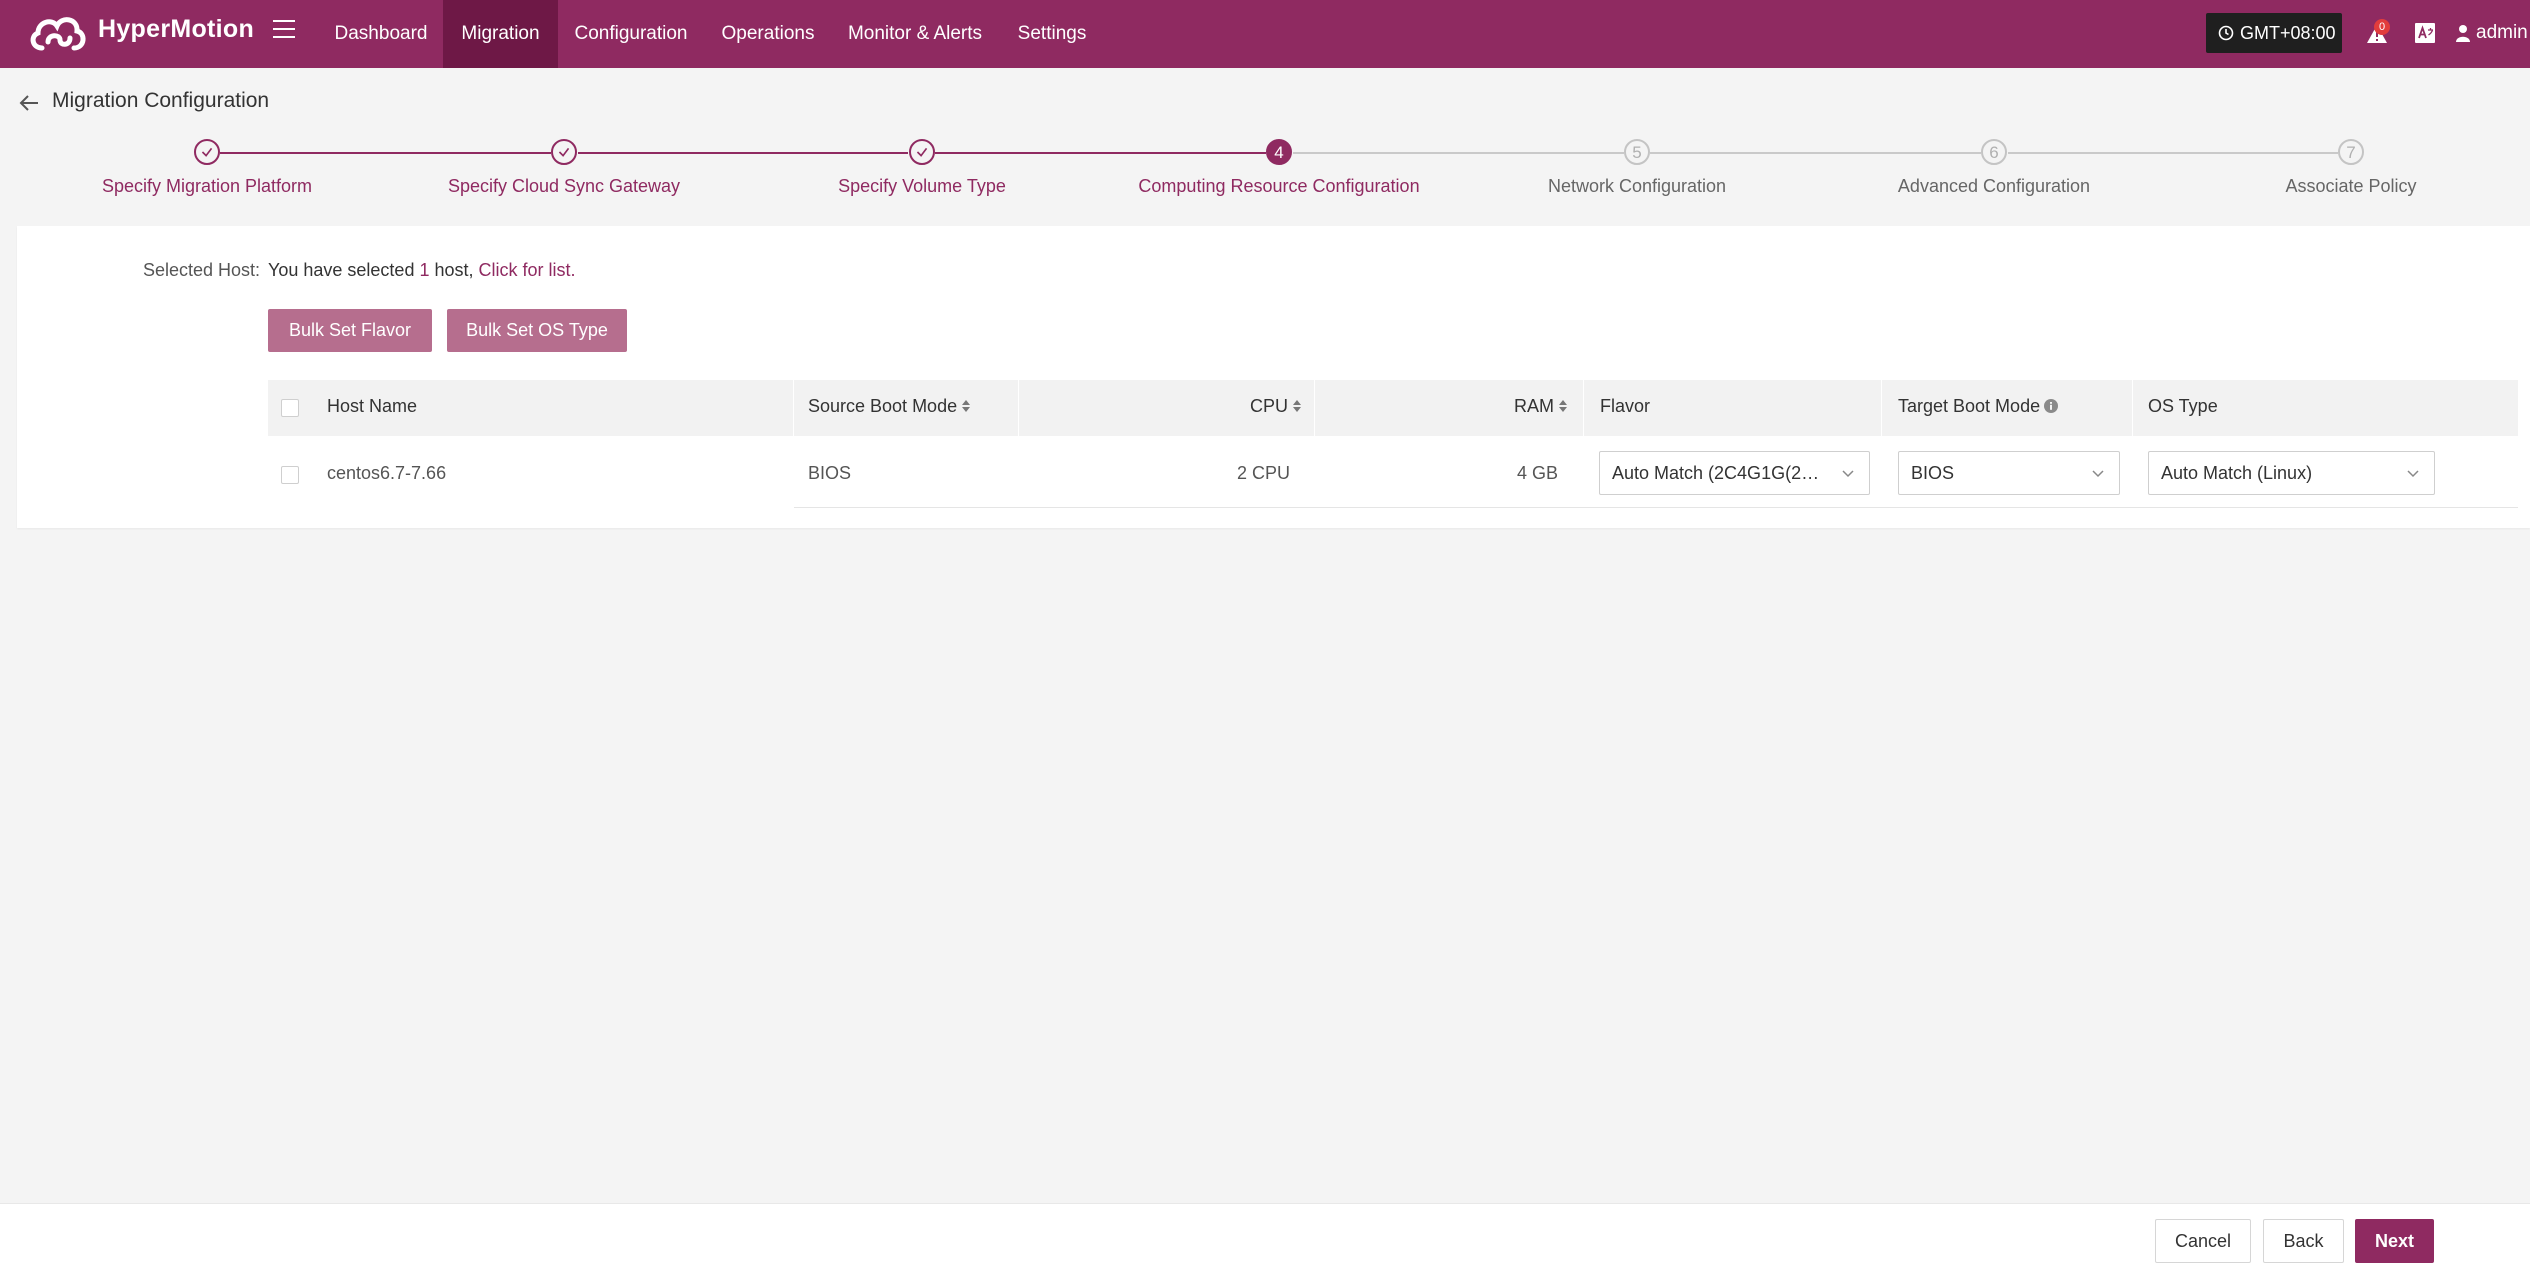  Describe the element at coordinates (2203, 1241) in the screenshot. I see `cancel-button: Cancel` at that location.